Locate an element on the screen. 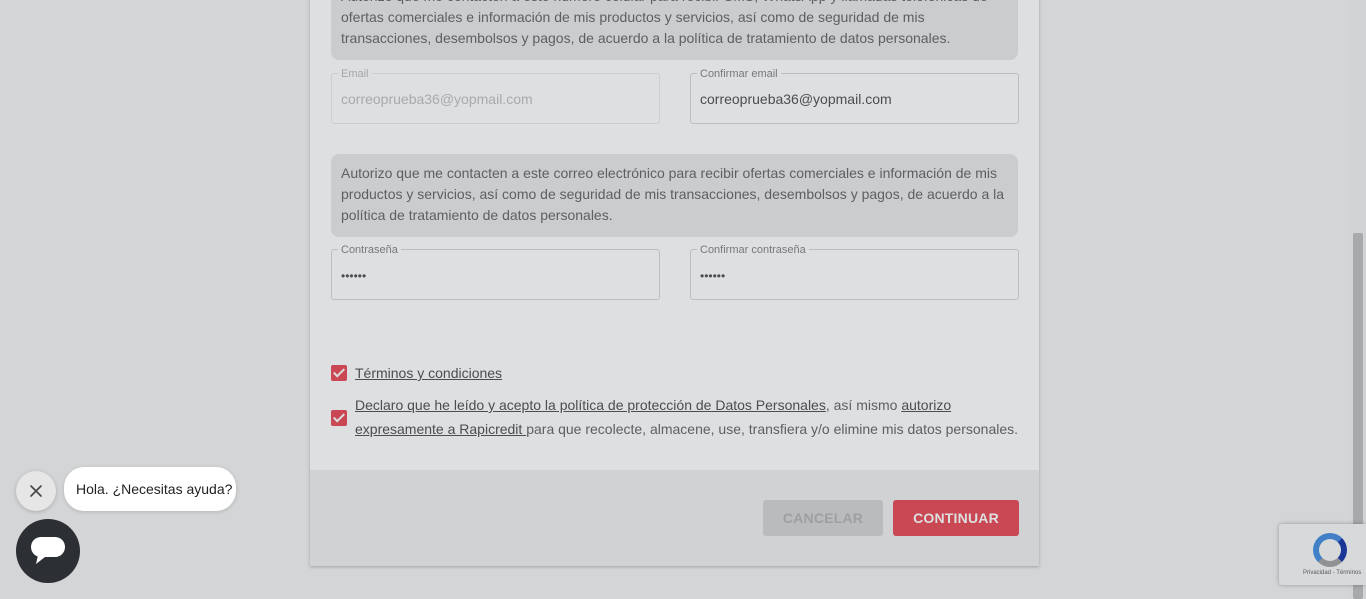  close-icon is located at coordinates (36, 491).